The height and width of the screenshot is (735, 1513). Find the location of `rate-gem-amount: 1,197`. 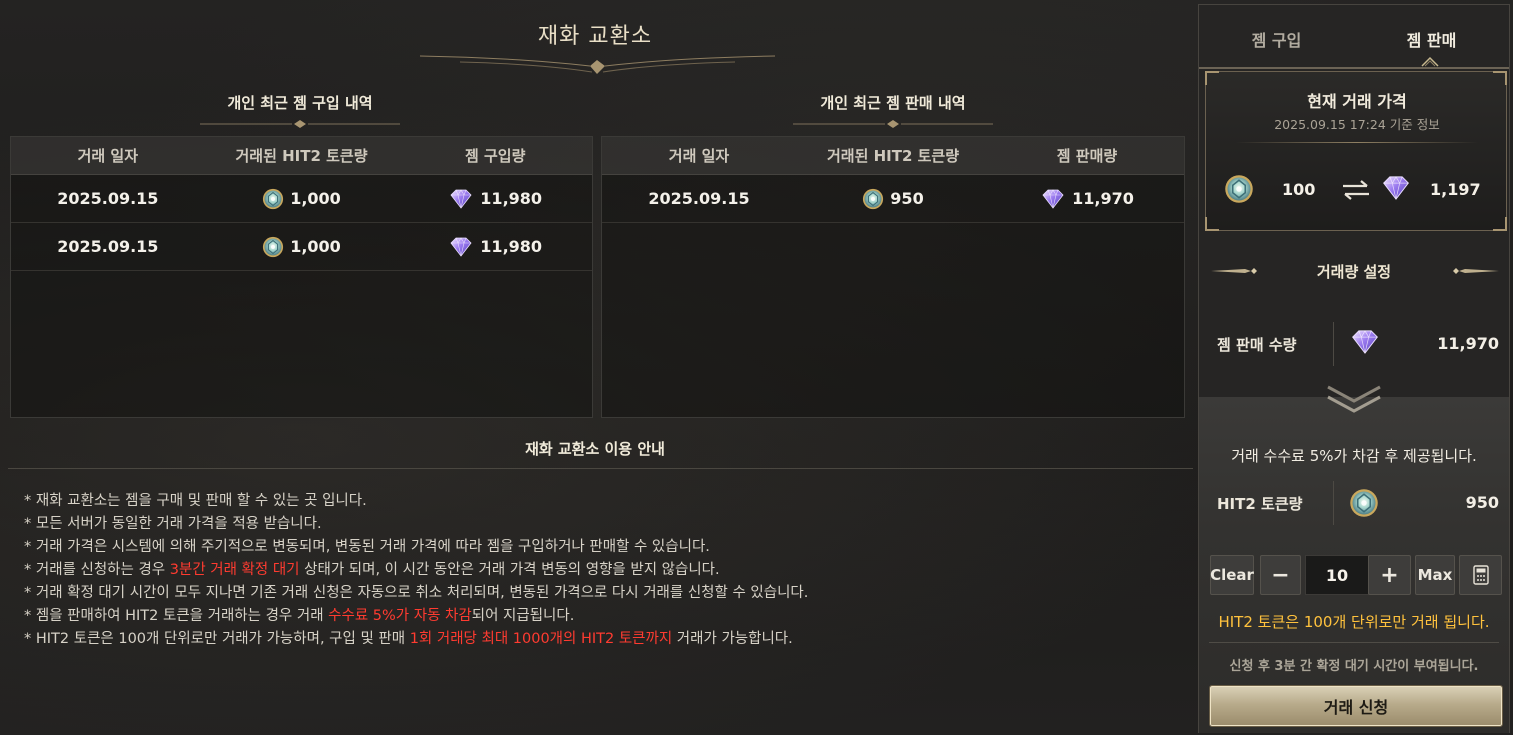

rate-gem-amount: 1,197 is located at coordinates (1455, 189).